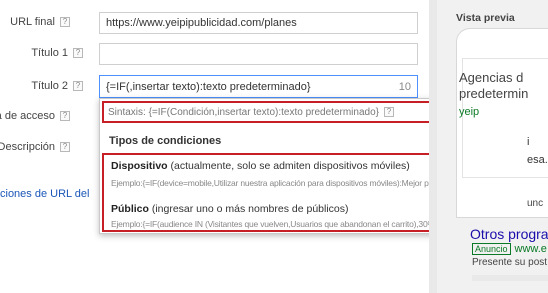 The width and height of the screenshot is (548, 293). I want to click on url-options-link: ciones de URL del, so click(44, 194).